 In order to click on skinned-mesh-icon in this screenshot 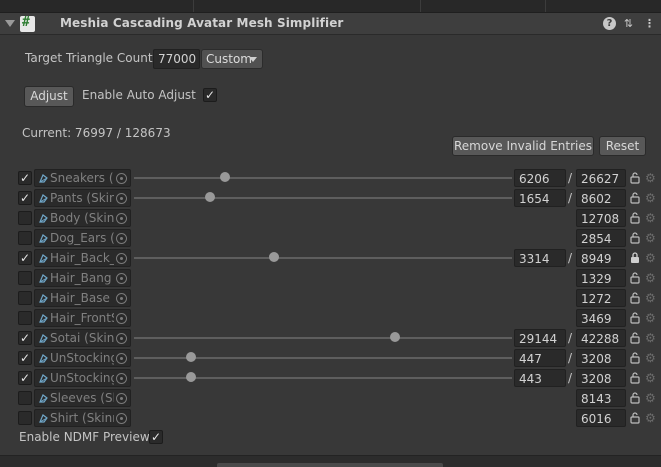, I will do `click(43, 298)`.